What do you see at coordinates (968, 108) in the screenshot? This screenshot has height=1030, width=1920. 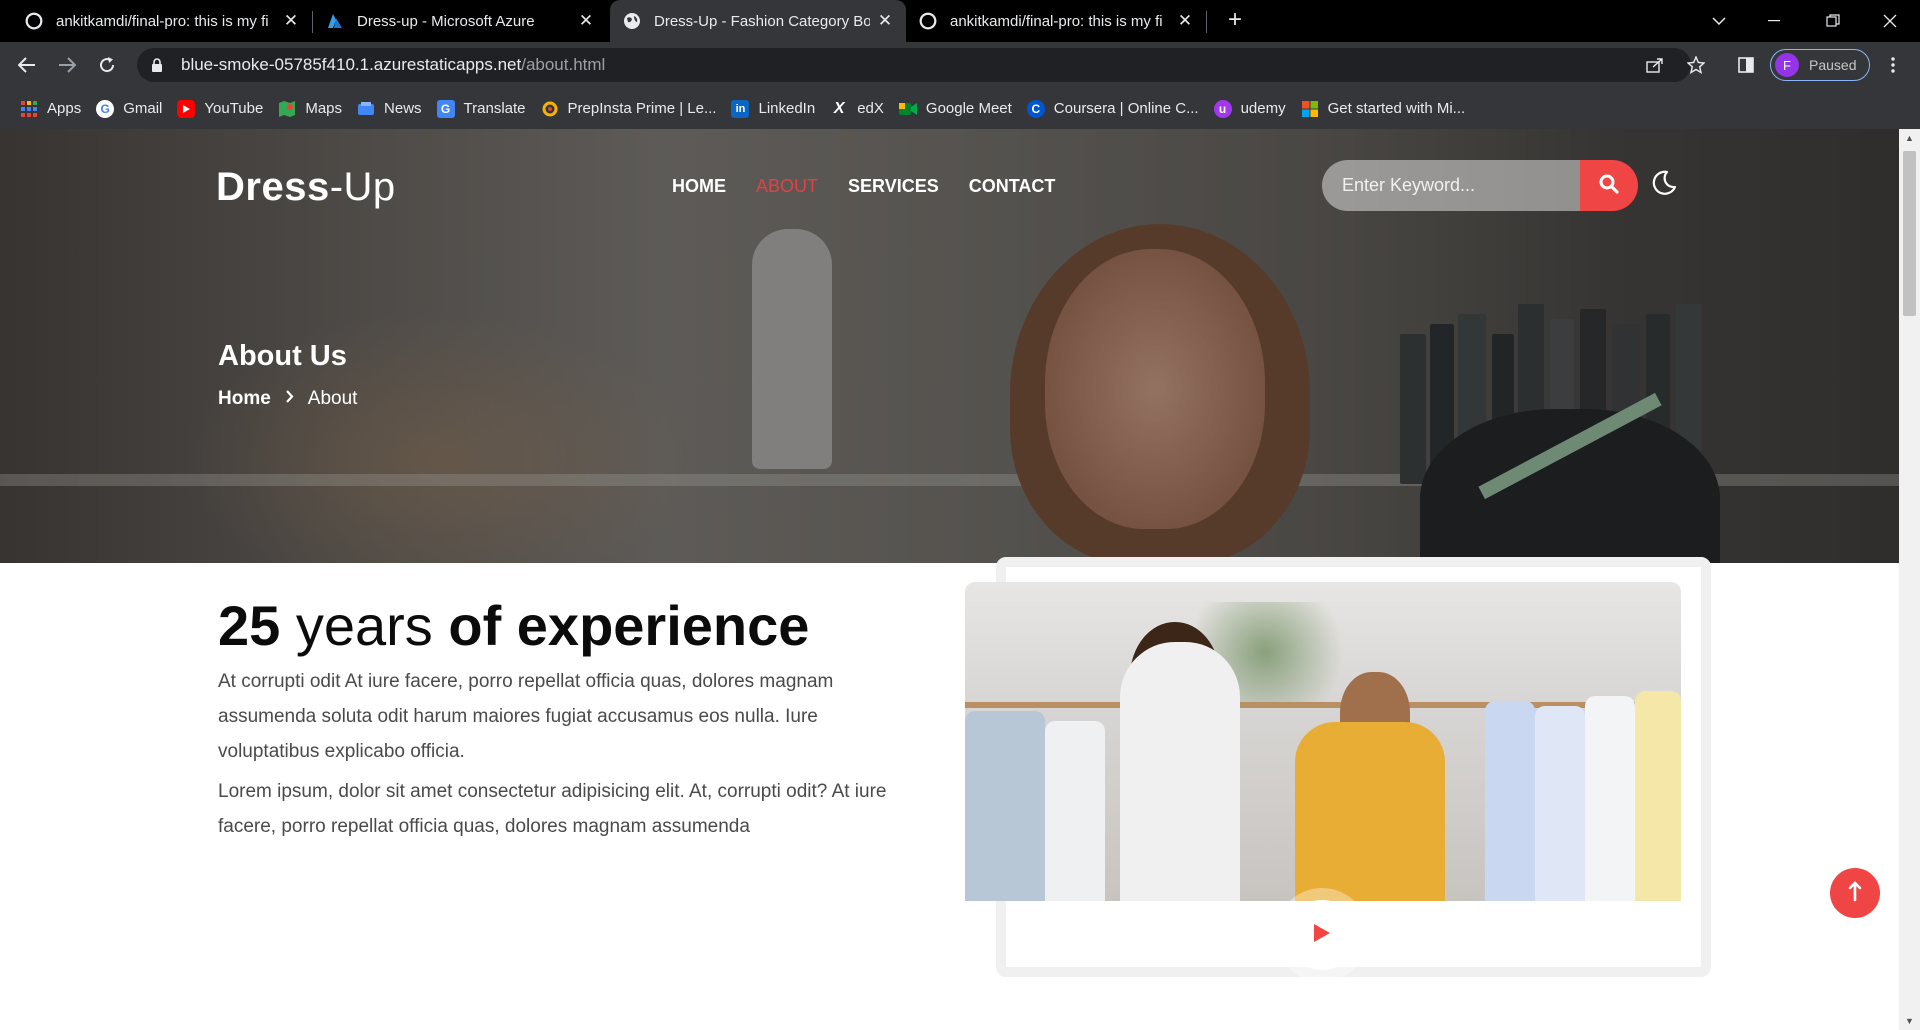 I see `bookmark-label: Google Meet` at bounding box center [968, 108].